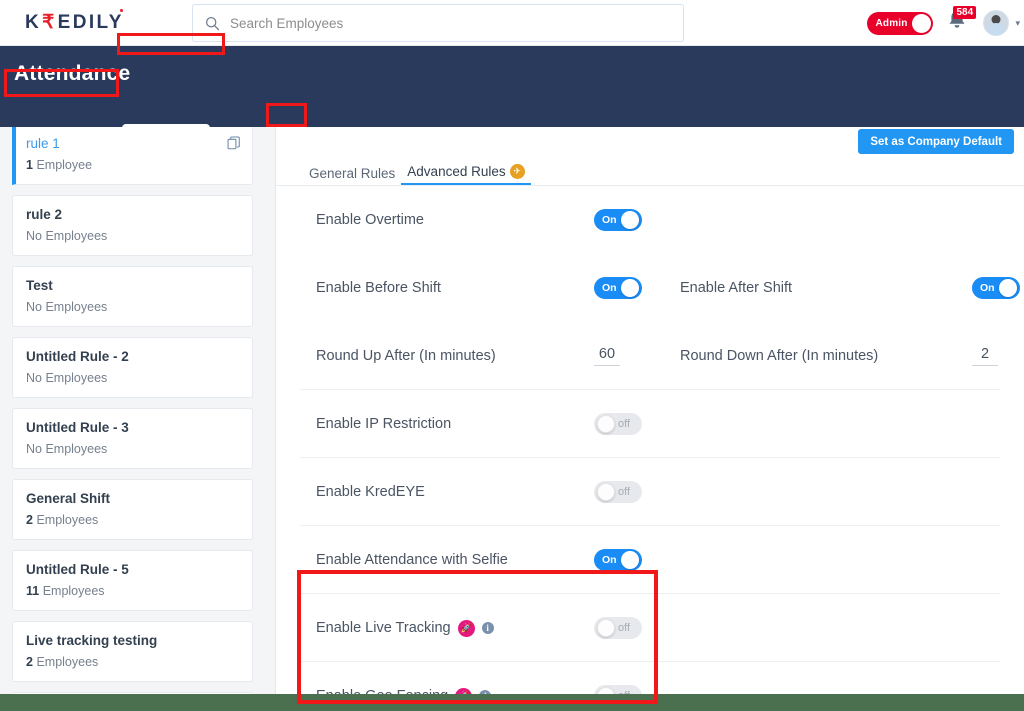  I want to click on enable-kredeye-control: off, so click(637, 492).